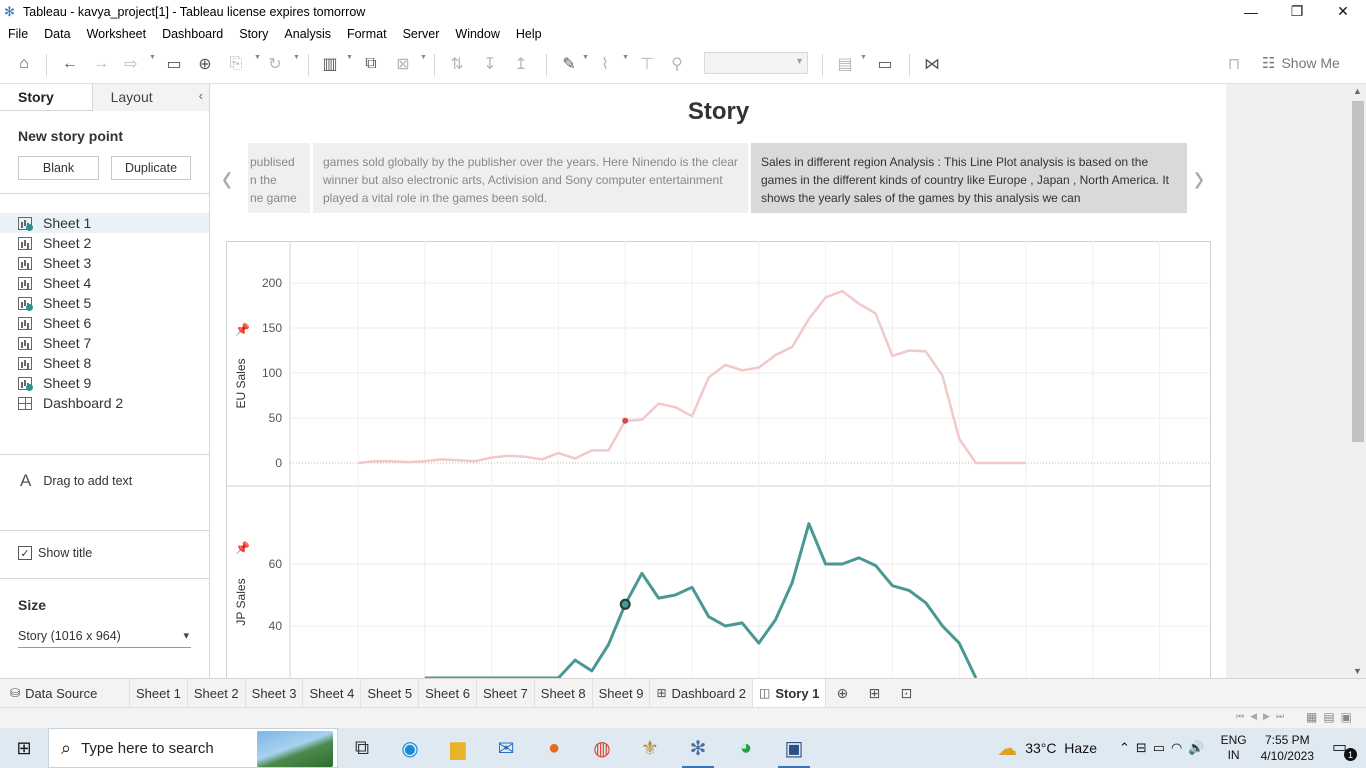 This screenshot has height=768, width=1366. I want to click on fit-width-combo, so click(756, 63).